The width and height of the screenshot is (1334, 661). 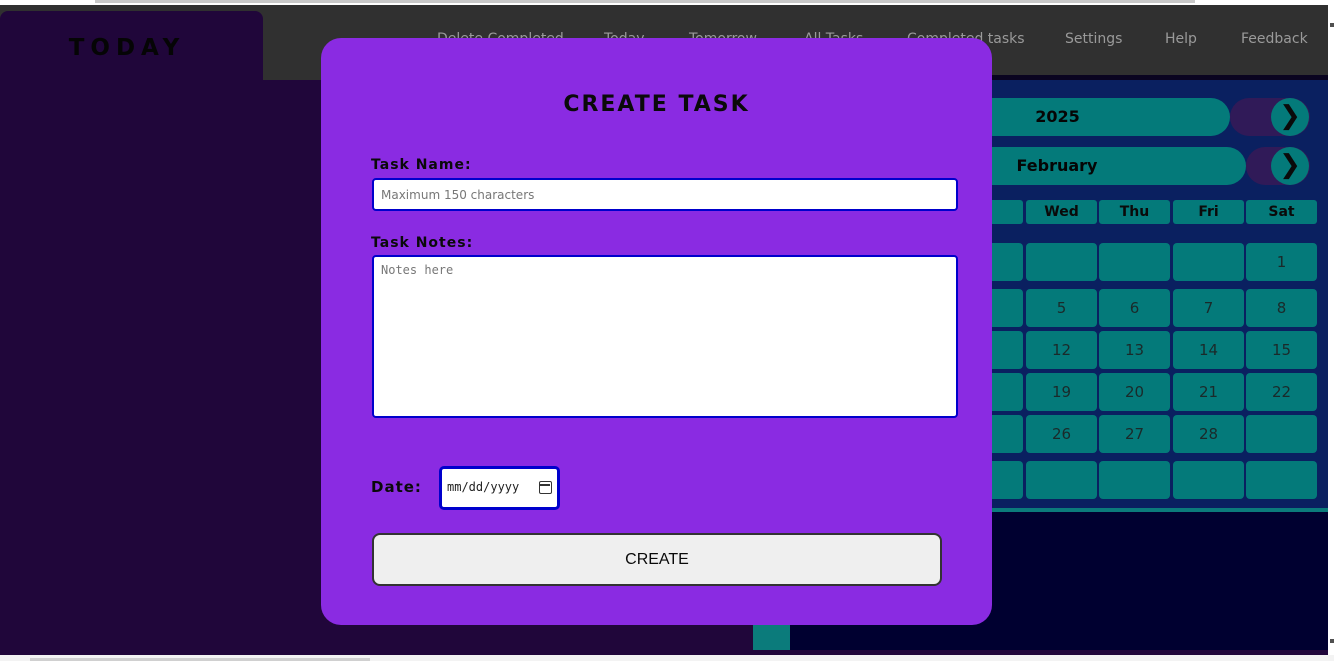 What do you see at coordinates (545, 487) in the screenshot?
I see `calendar-icon` at bounding box center [545, 487].